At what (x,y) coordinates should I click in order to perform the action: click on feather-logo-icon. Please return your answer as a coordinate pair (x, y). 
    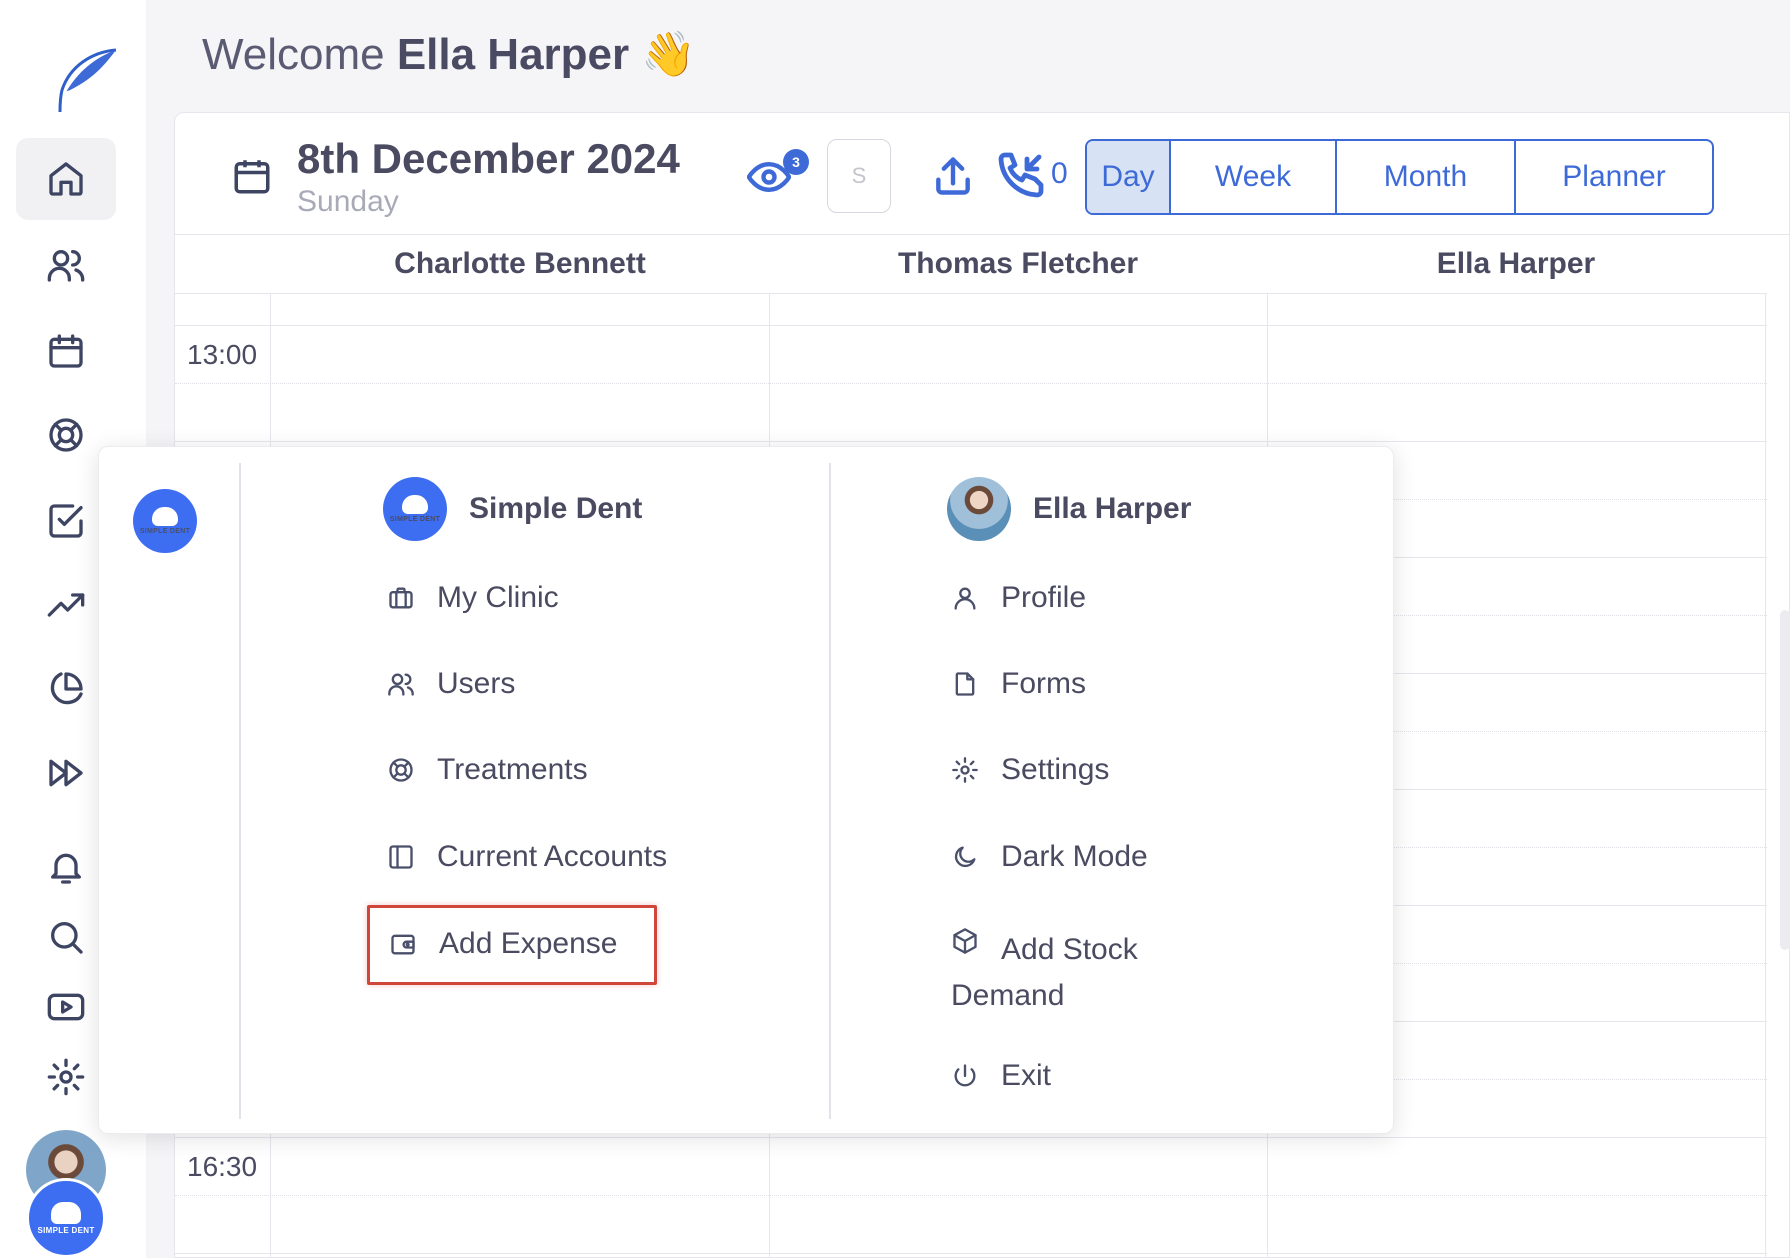
    Looking at the image, I should click on (85, 81).